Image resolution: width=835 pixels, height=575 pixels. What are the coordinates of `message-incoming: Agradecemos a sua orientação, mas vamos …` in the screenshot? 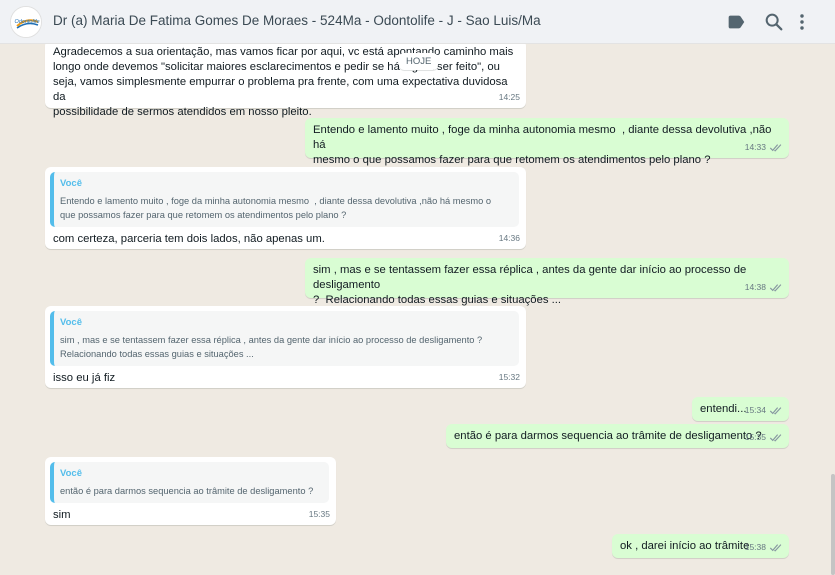 It's located at (285, 81).